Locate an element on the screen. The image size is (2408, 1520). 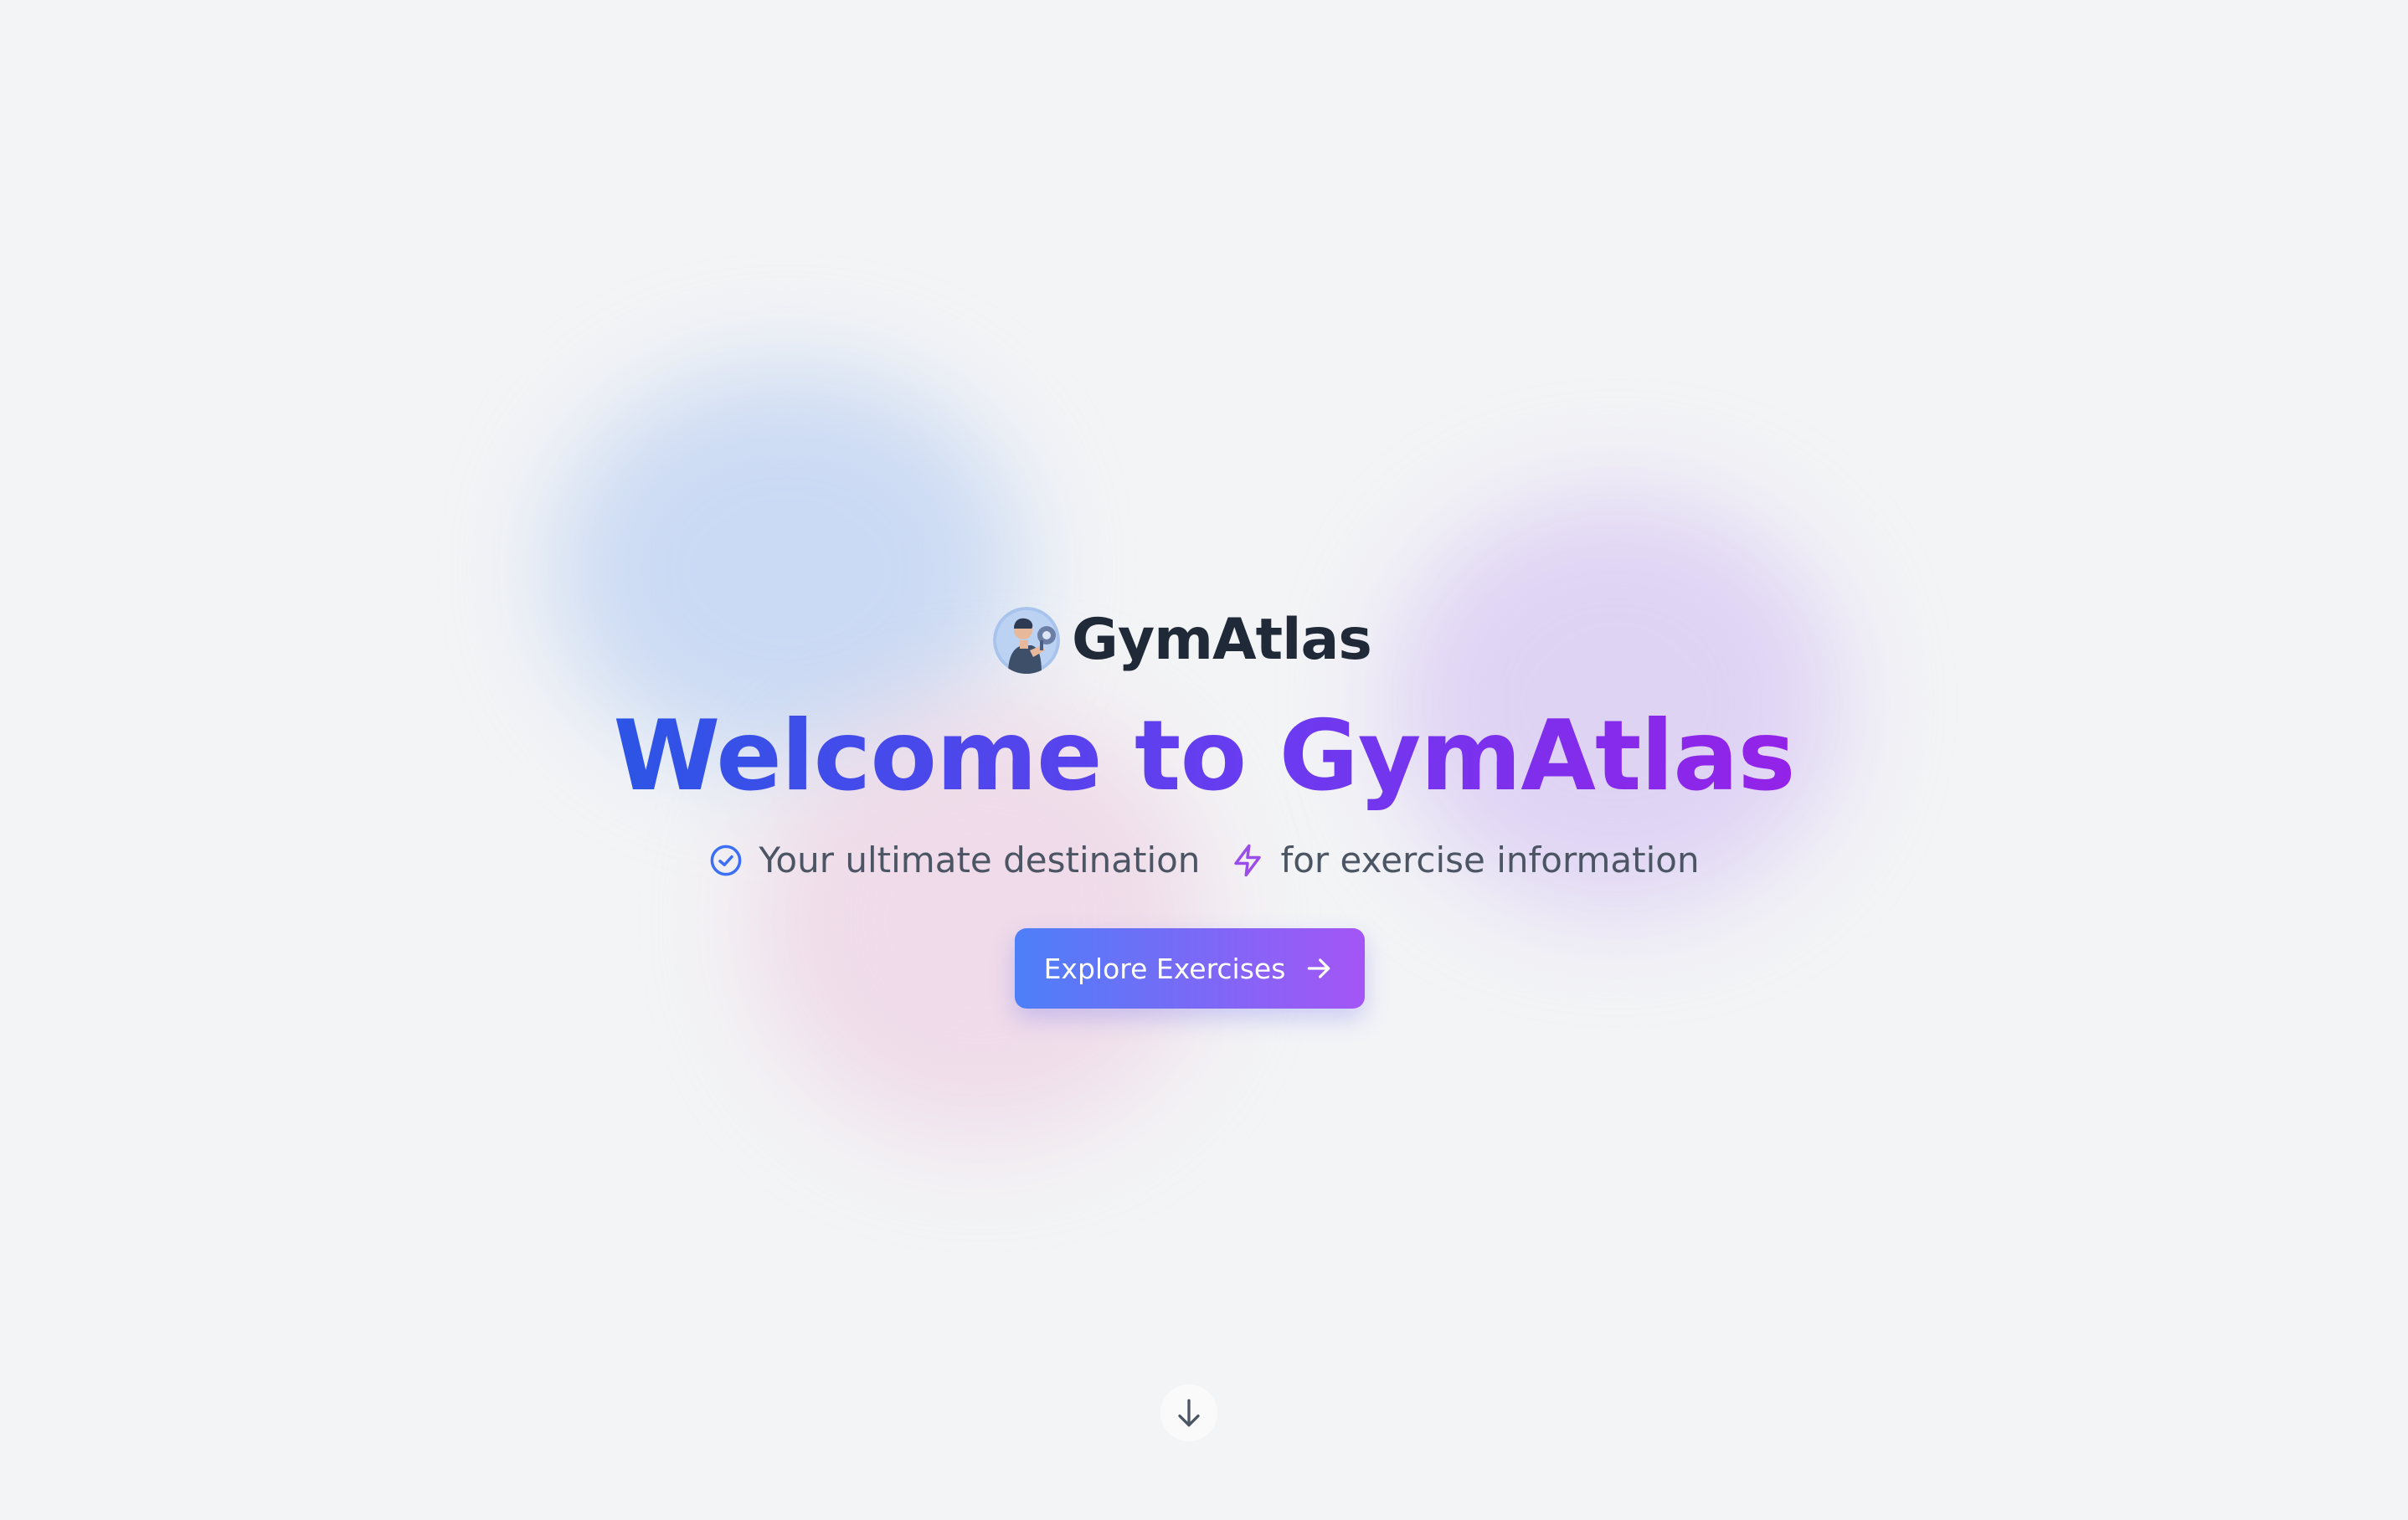
scroll-down-button is located at coordinates (1189, 1412).